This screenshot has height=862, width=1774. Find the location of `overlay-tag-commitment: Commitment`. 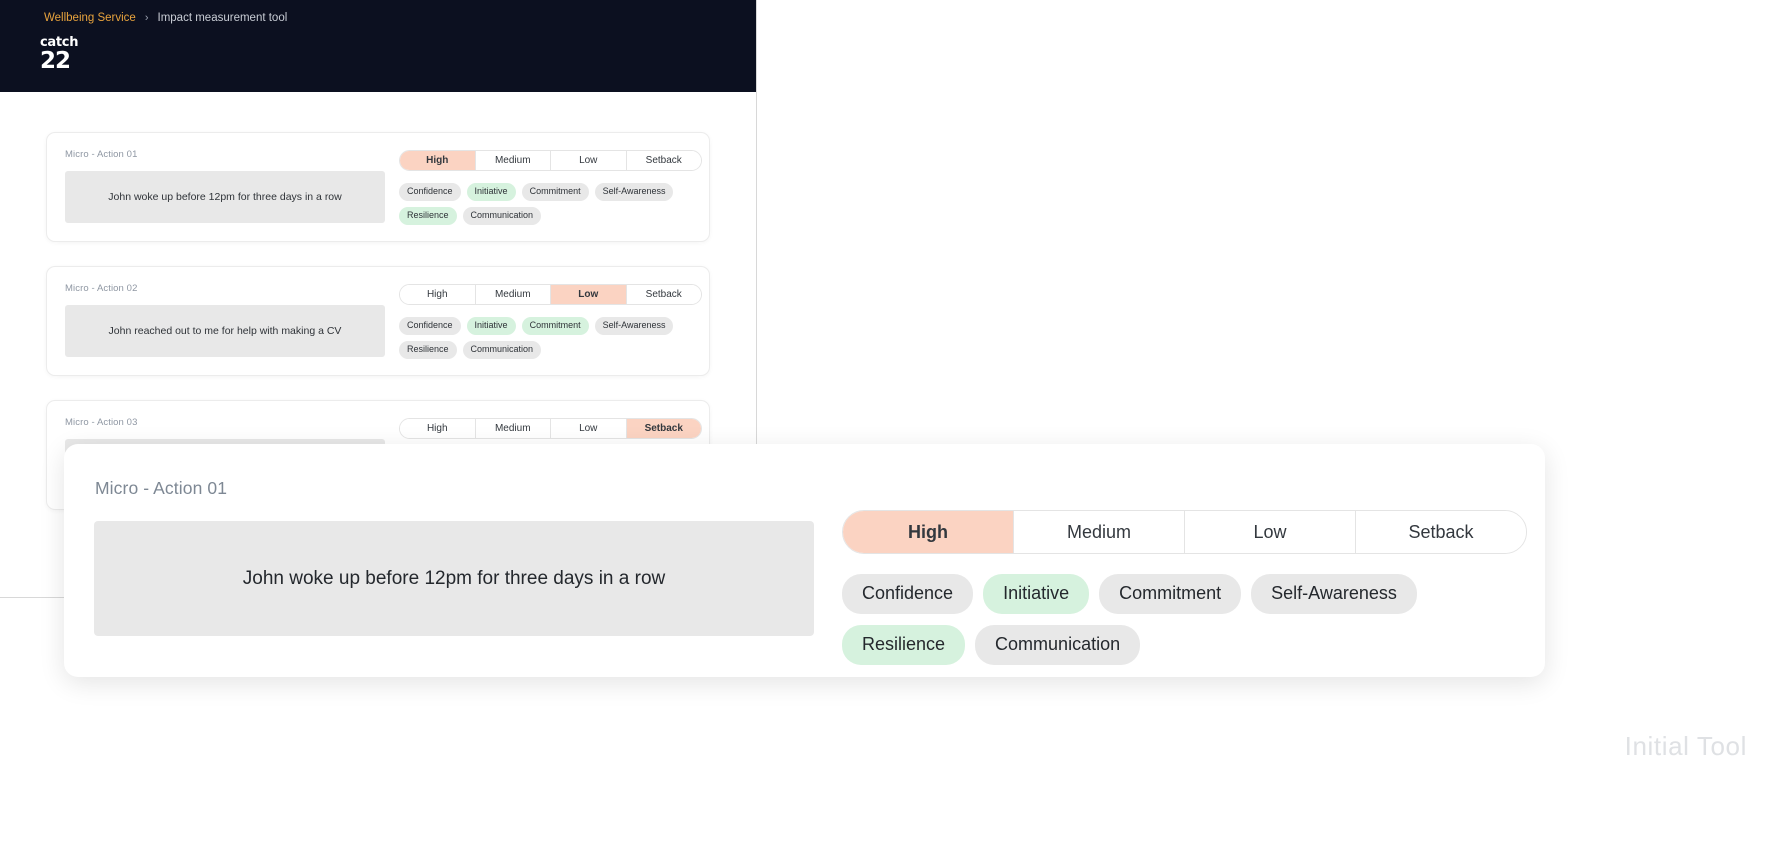

overlay-tag-commitment: Commitment is located at coordinates (1170, 594).